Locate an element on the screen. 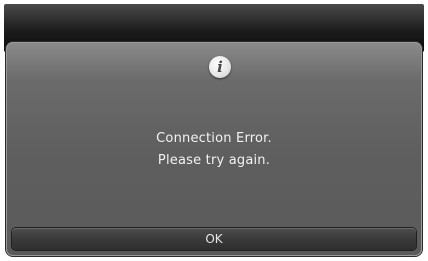 The height and width of the screenshot is (261, 428). info-icon-glyph: i is located at coordinates (220, 67).